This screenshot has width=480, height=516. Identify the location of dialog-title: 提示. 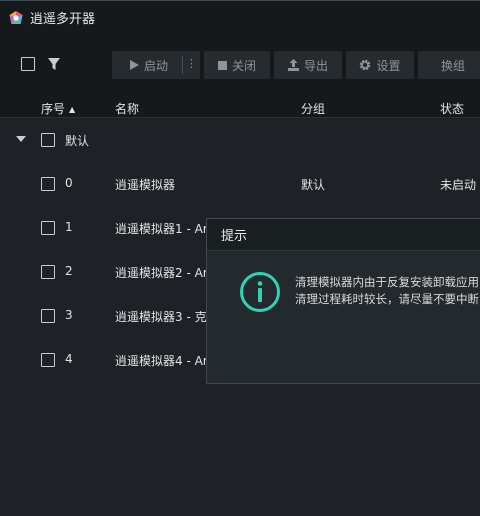
(234, 236).